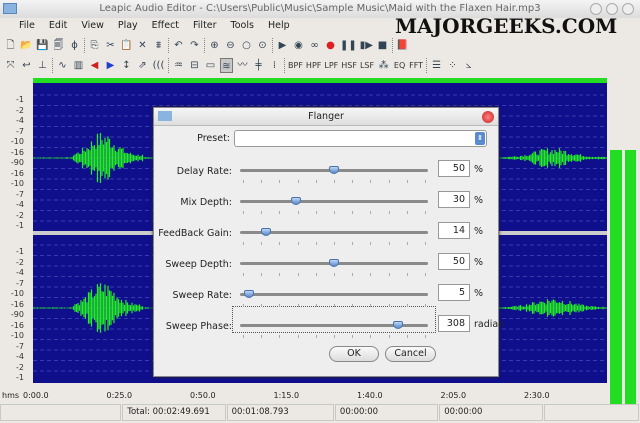 This screenshot has width=640, height=423. I want to click on ok-button: OK, so click(354, 354).